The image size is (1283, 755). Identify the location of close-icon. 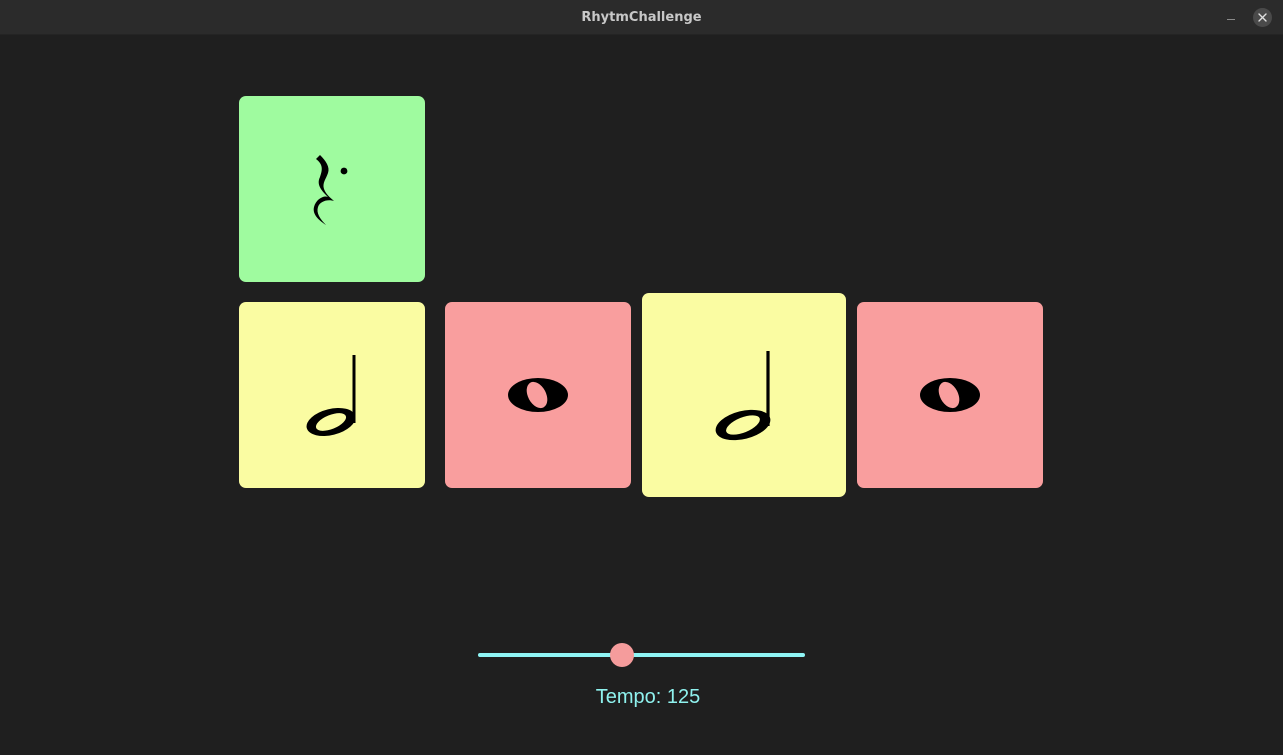
(1262, 17).